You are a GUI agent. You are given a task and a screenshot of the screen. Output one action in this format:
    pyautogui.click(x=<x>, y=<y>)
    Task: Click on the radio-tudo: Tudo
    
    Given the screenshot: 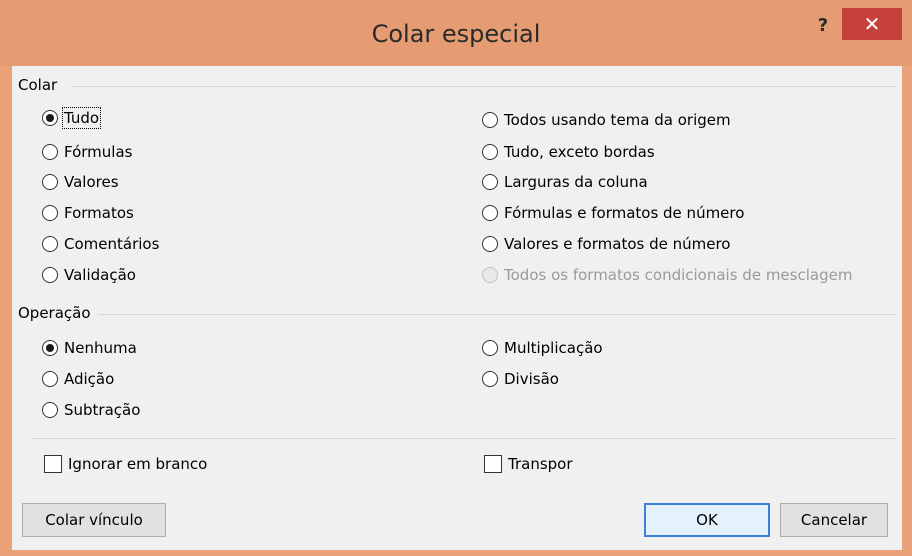 What is the action you would take?
    pyautogui.click(x=72, y=118)
    